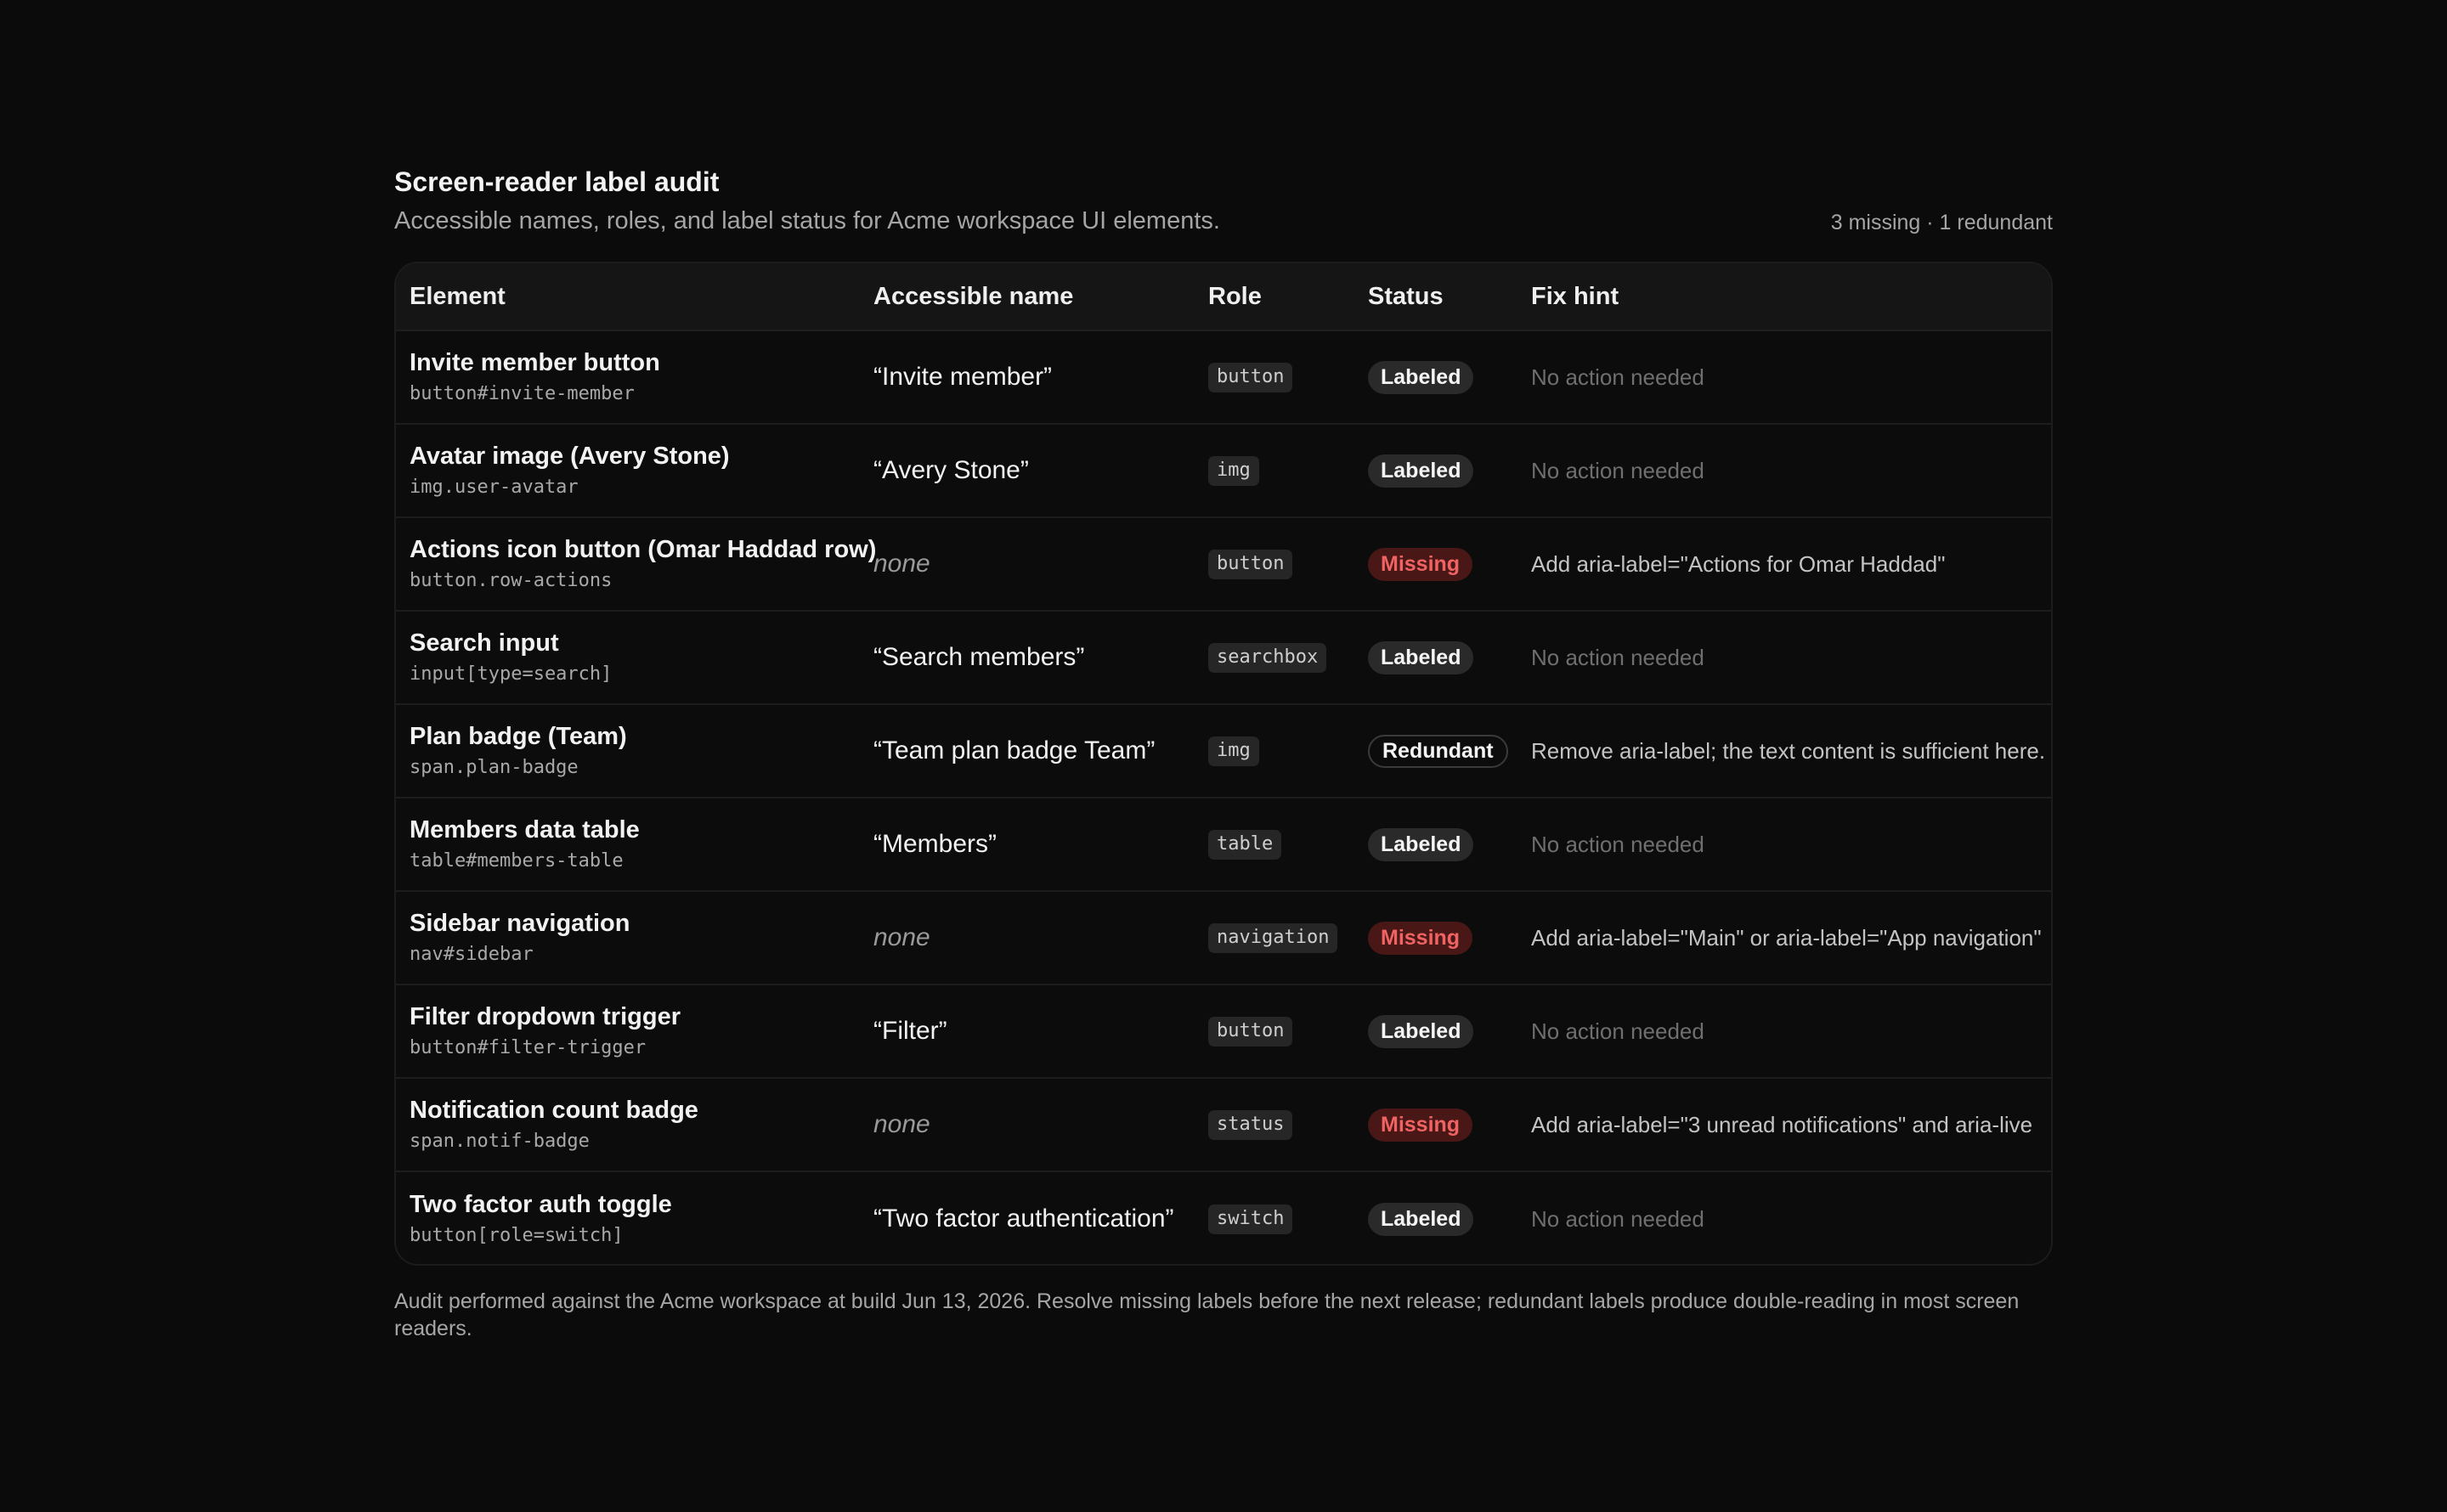 Image resolution: width=2447 pixels, height=1512 pixels. I want to click on status-cell: Redundant, so click(1449, 751).